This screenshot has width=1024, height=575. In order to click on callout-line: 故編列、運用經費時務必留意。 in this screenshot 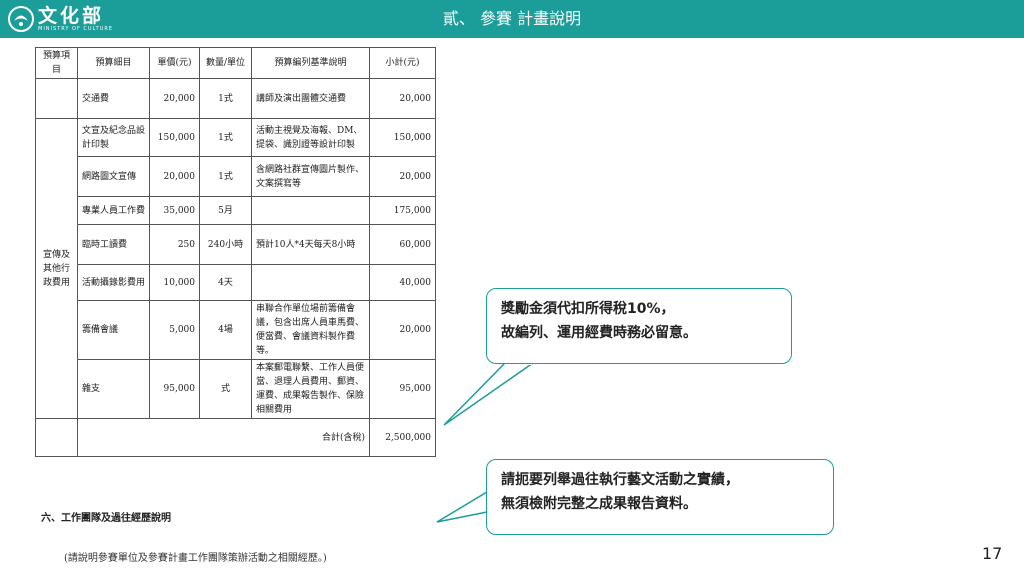, I will do `click(599, 333)`.